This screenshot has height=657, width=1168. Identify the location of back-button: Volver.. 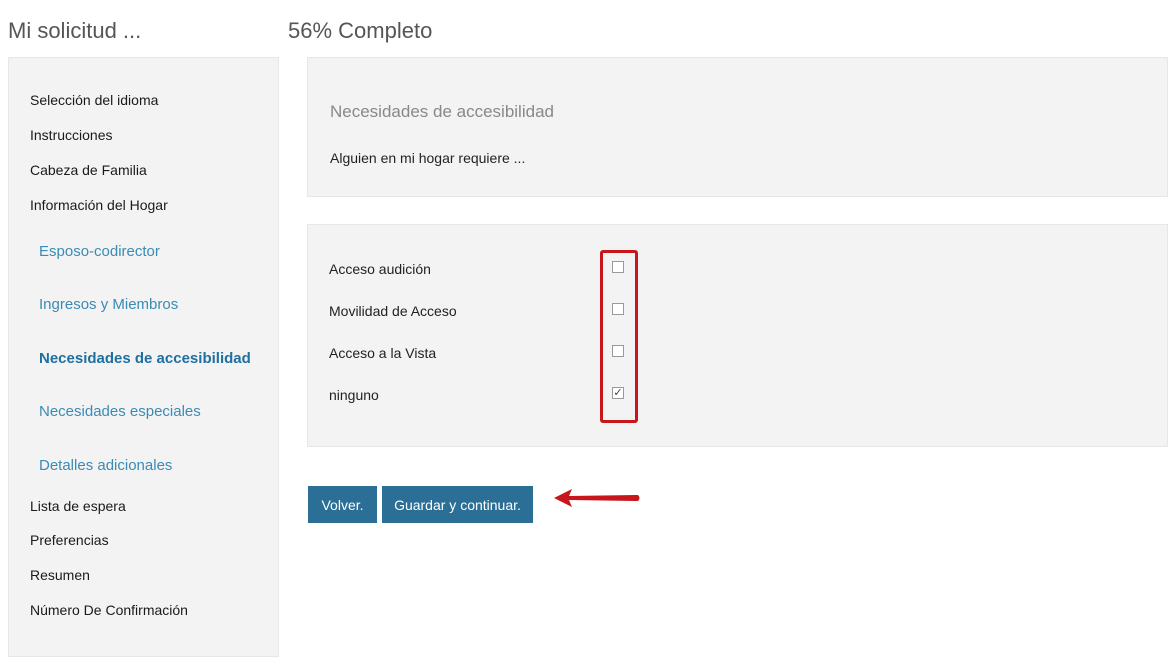
(342, 504).